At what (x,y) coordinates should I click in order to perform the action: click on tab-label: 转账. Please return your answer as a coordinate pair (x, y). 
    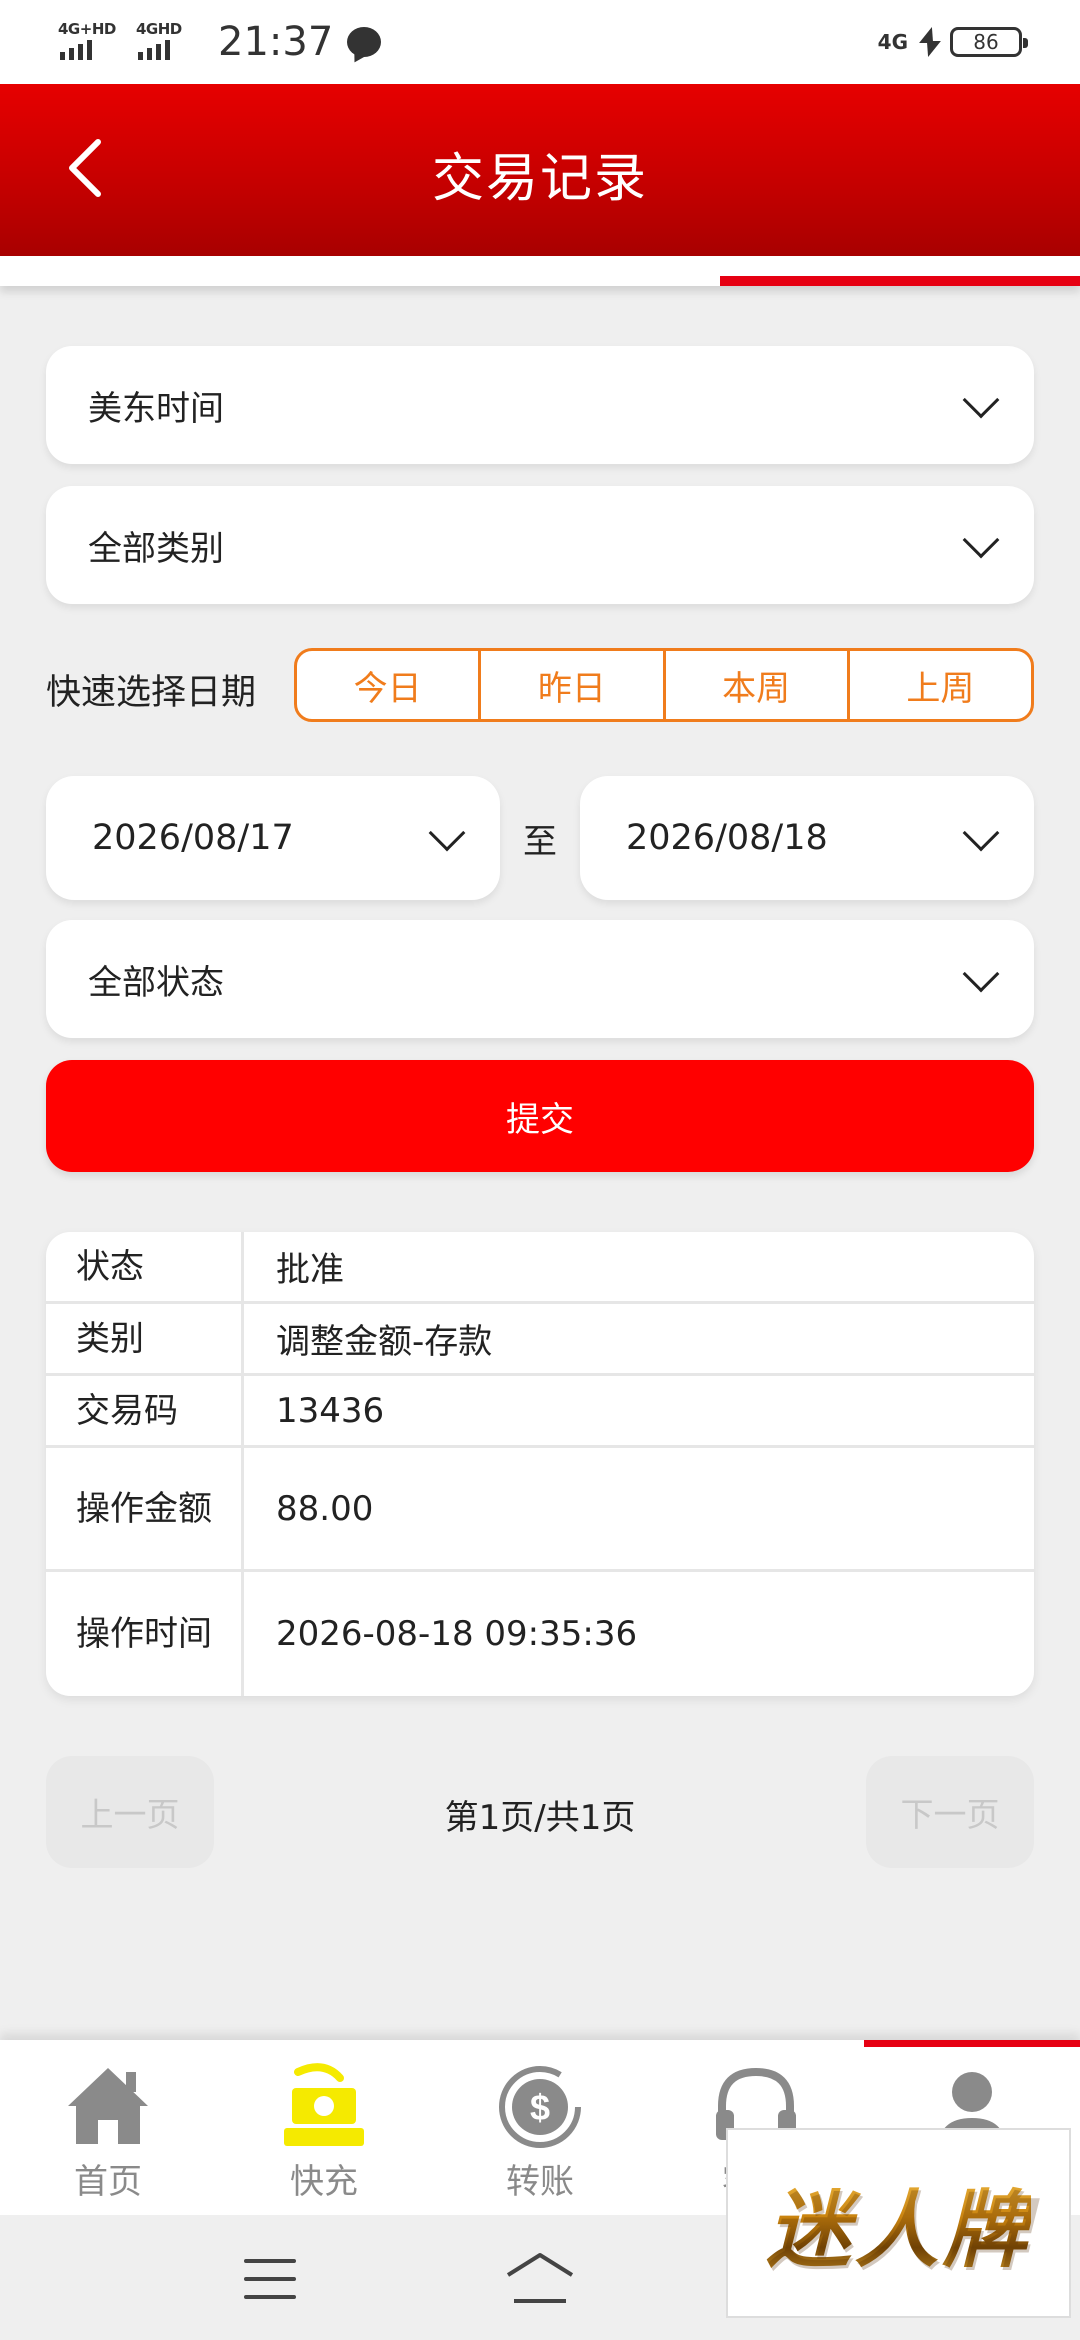
    Looking at the image, I should click on (540, 2182).